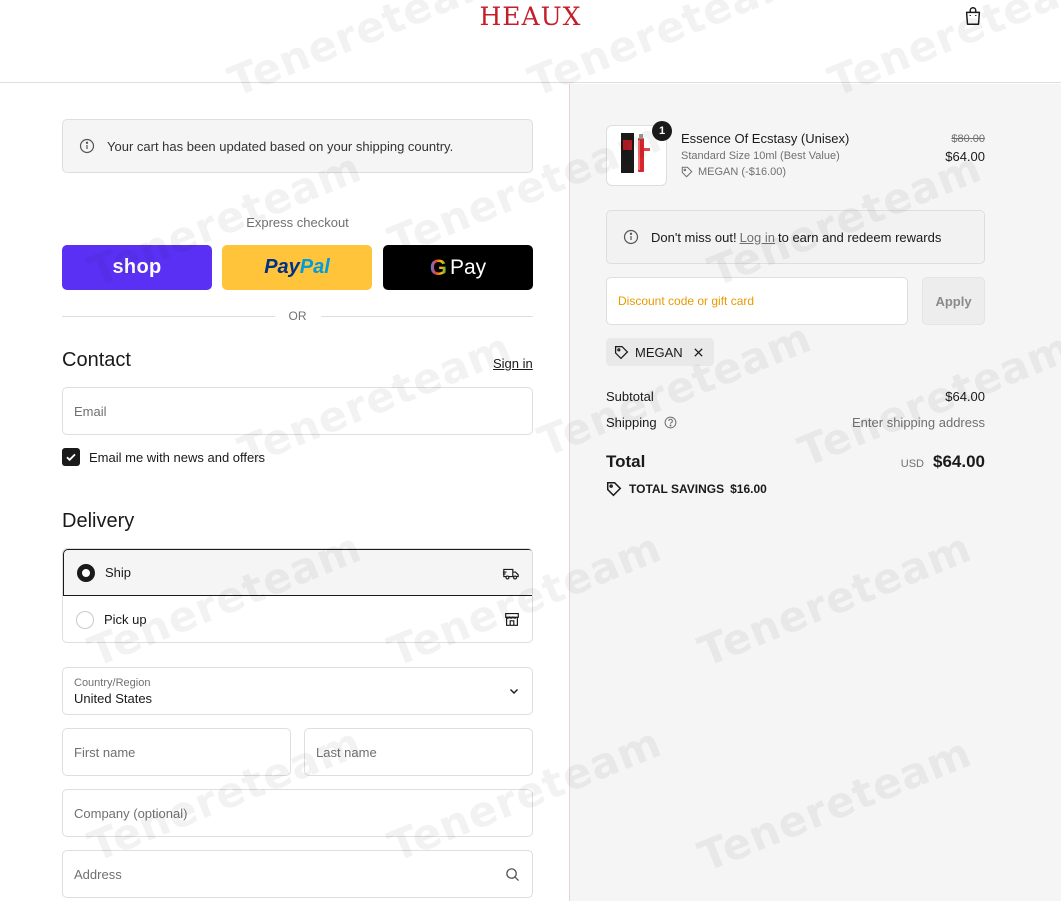 The height and width of the screenshot is (901, 1061). I want to click on shipping-label: Shipping, so click(631, 422).